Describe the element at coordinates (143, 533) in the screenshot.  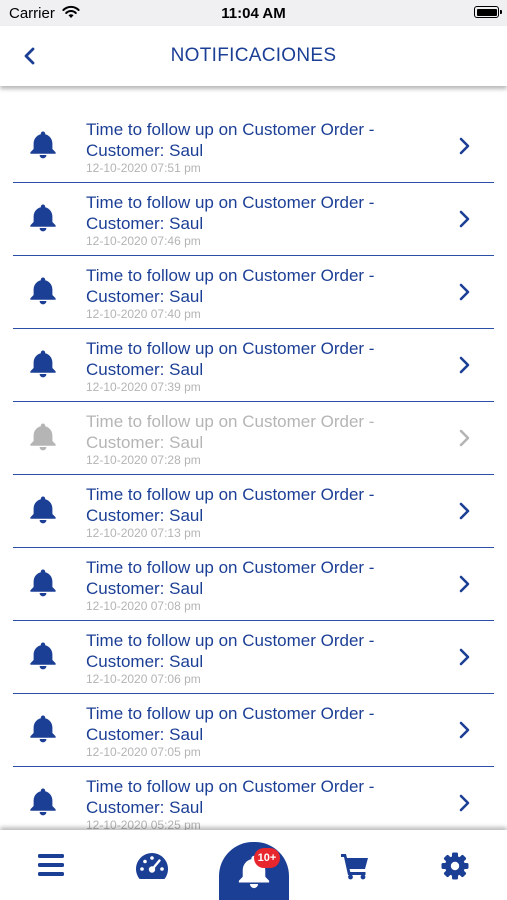
I see `notification-time: 12-10-2020 07:13 pm` at that location.